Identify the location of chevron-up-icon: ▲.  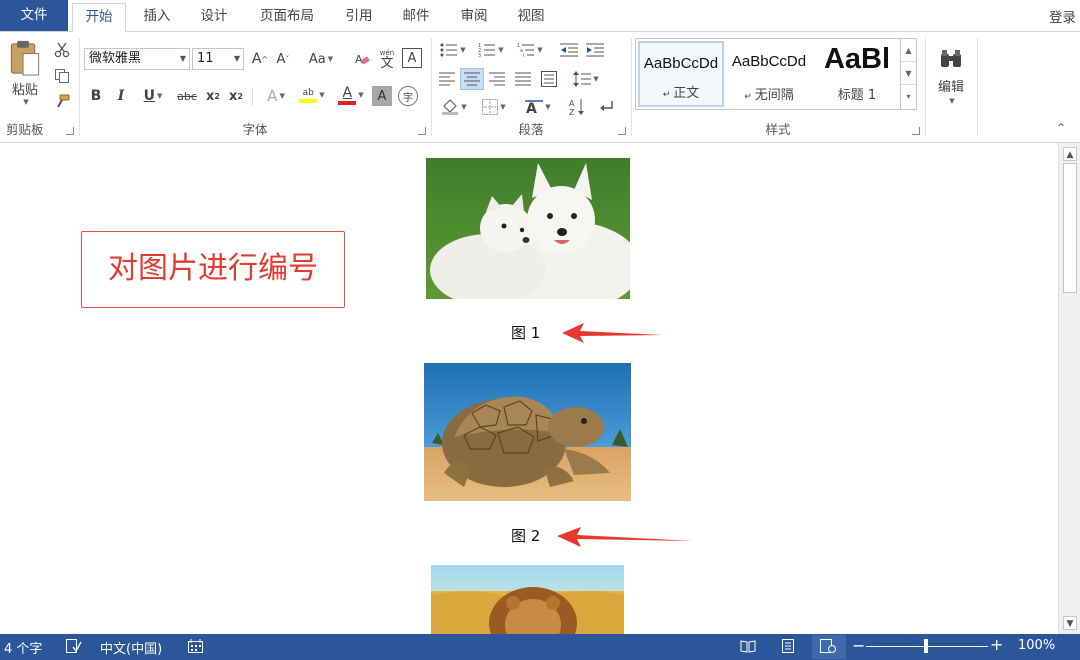
(908, 50).